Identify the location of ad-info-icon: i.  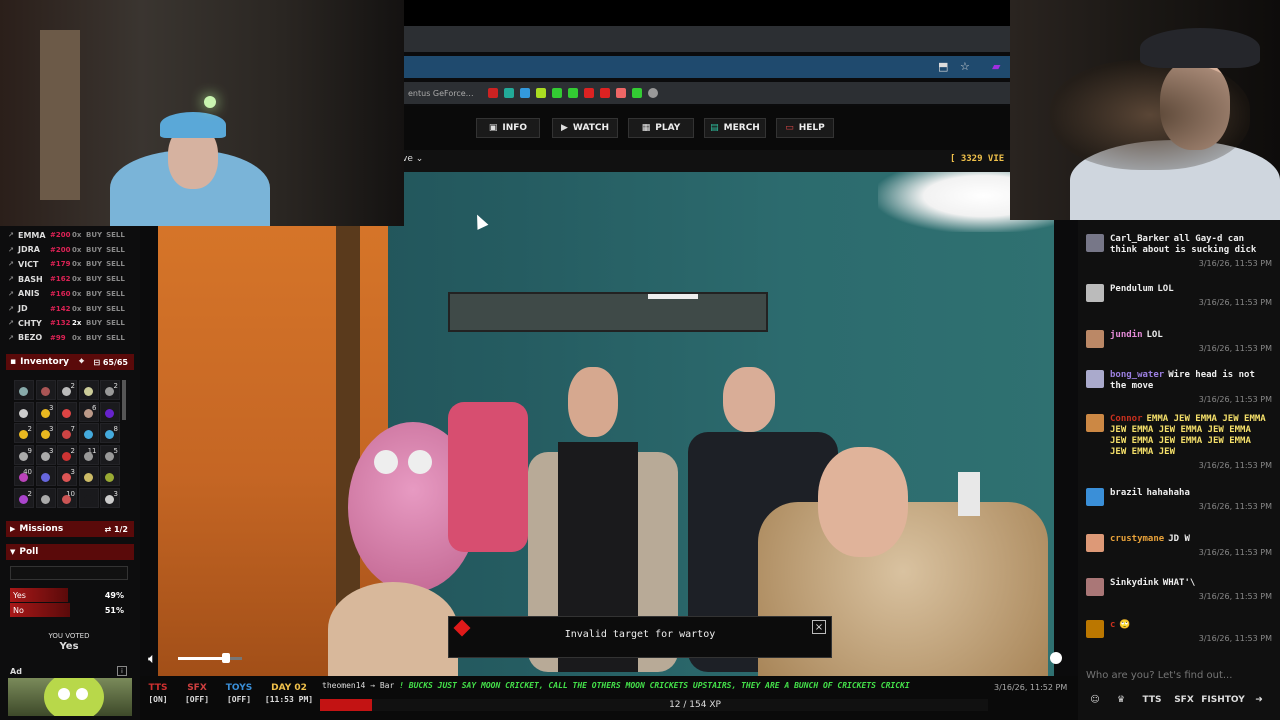
(122, 671).